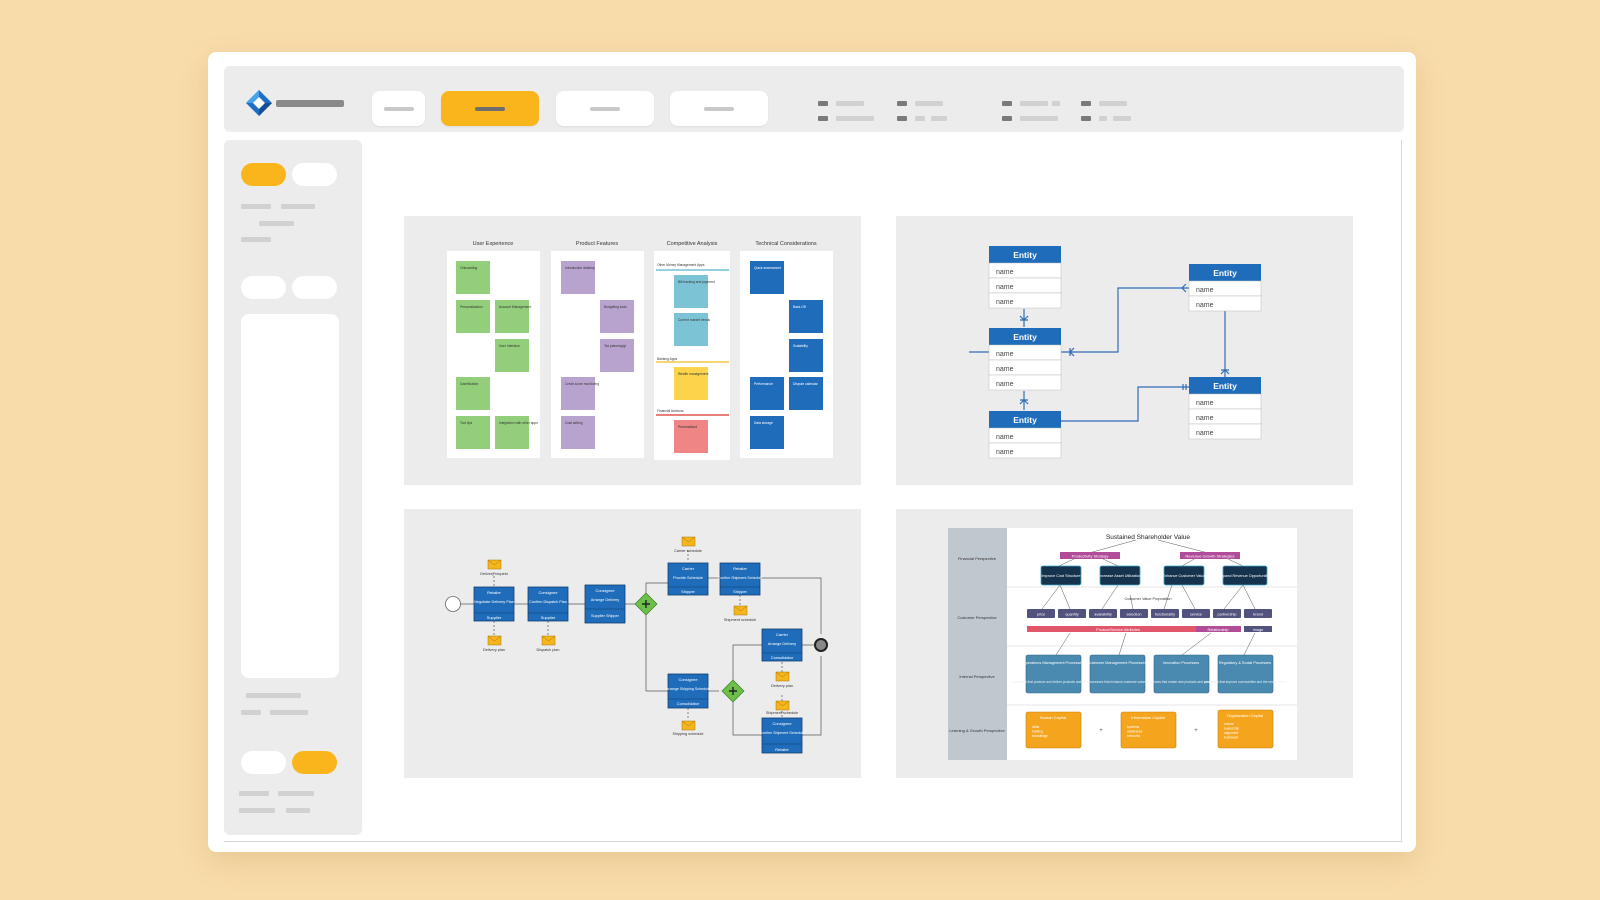 The height and width of the screenshot is (900, 1600). I want to click on attribute-chip: functionality, so click(1165, 613).